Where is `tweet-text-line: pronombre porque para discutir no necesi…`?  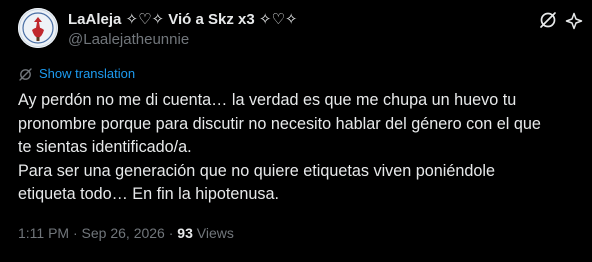
tweet-text-line: pronombre porque para discutir no necesi… is located at coordinates (279, 123).